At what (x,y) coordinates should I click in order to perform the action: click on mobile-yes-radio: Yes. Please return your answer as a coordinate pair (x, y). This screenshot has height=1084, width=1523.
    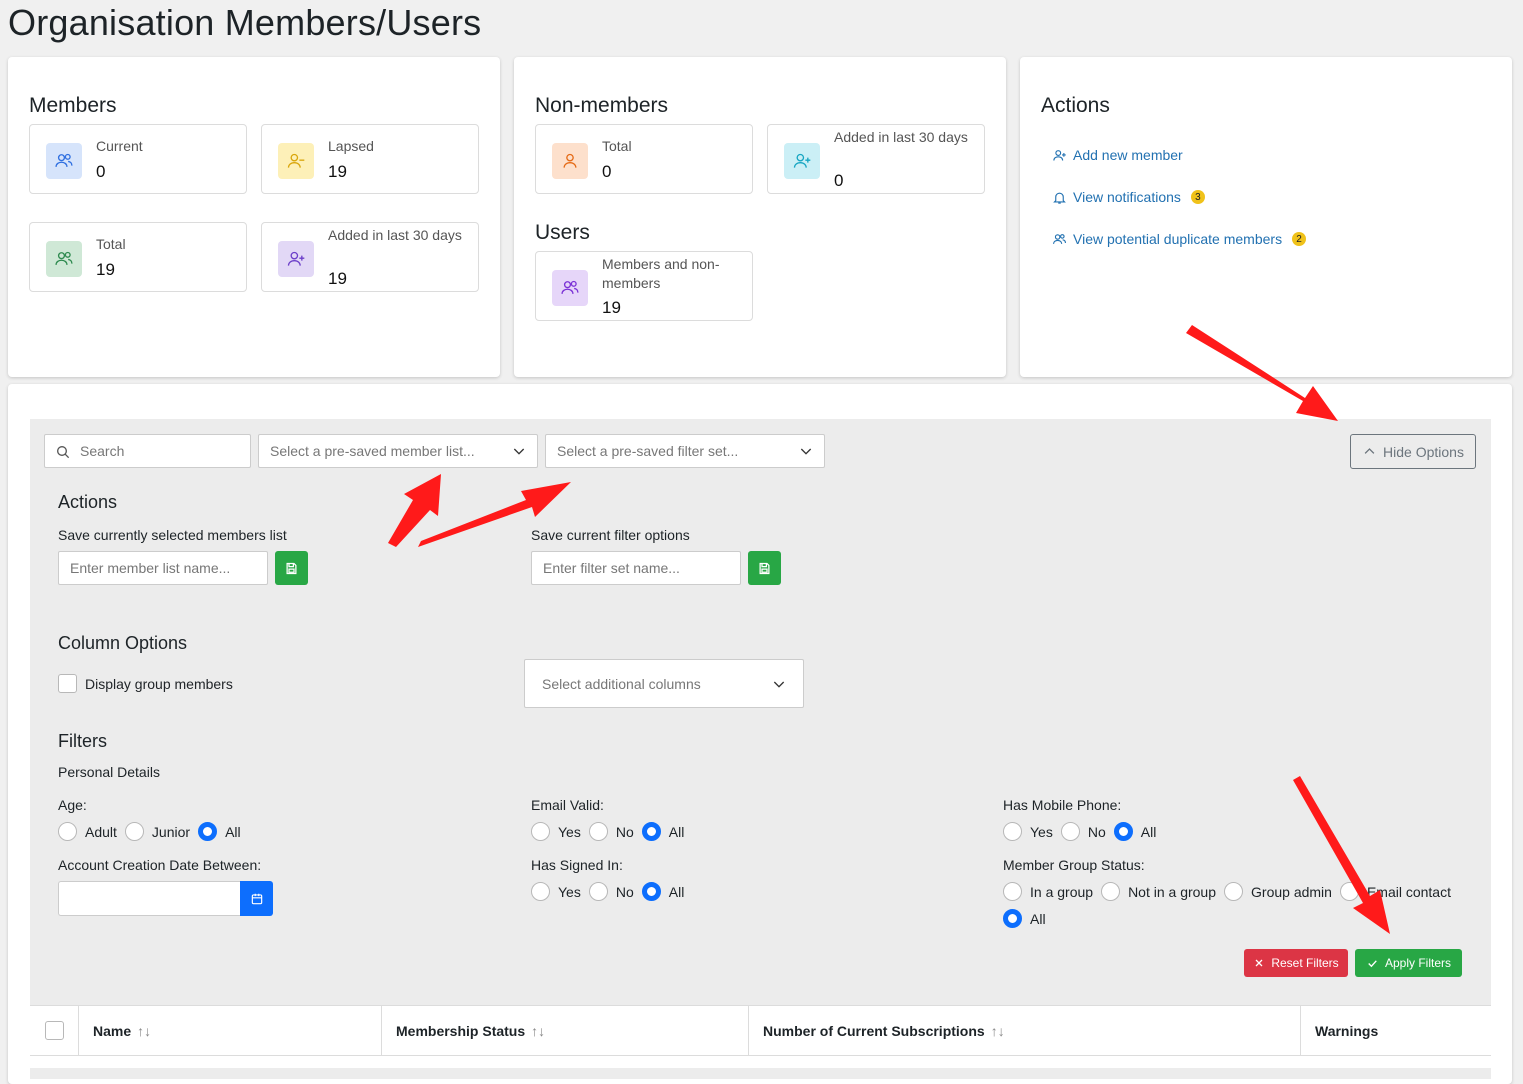
    Looking at the image, I should click on (1028, 831).